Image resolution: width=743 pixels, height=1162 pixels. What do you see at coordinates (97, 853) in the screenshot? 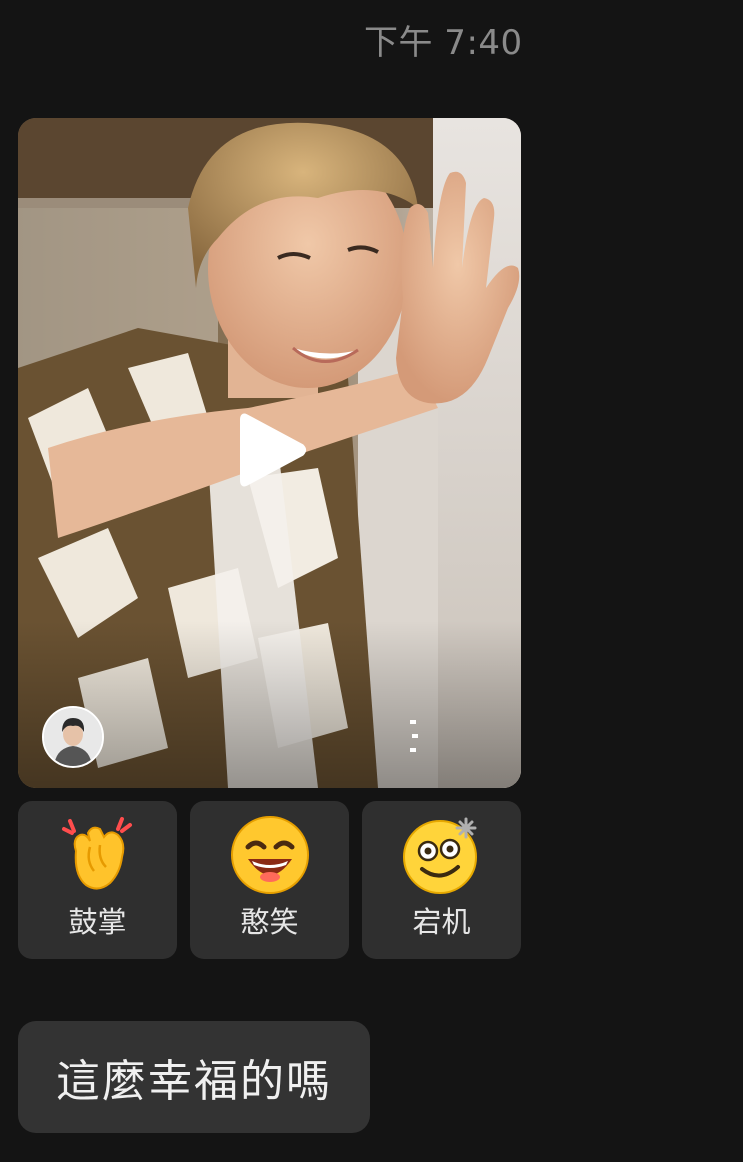
I see `clapping-hands-emoji-icon` at bounding box center [97, 853].